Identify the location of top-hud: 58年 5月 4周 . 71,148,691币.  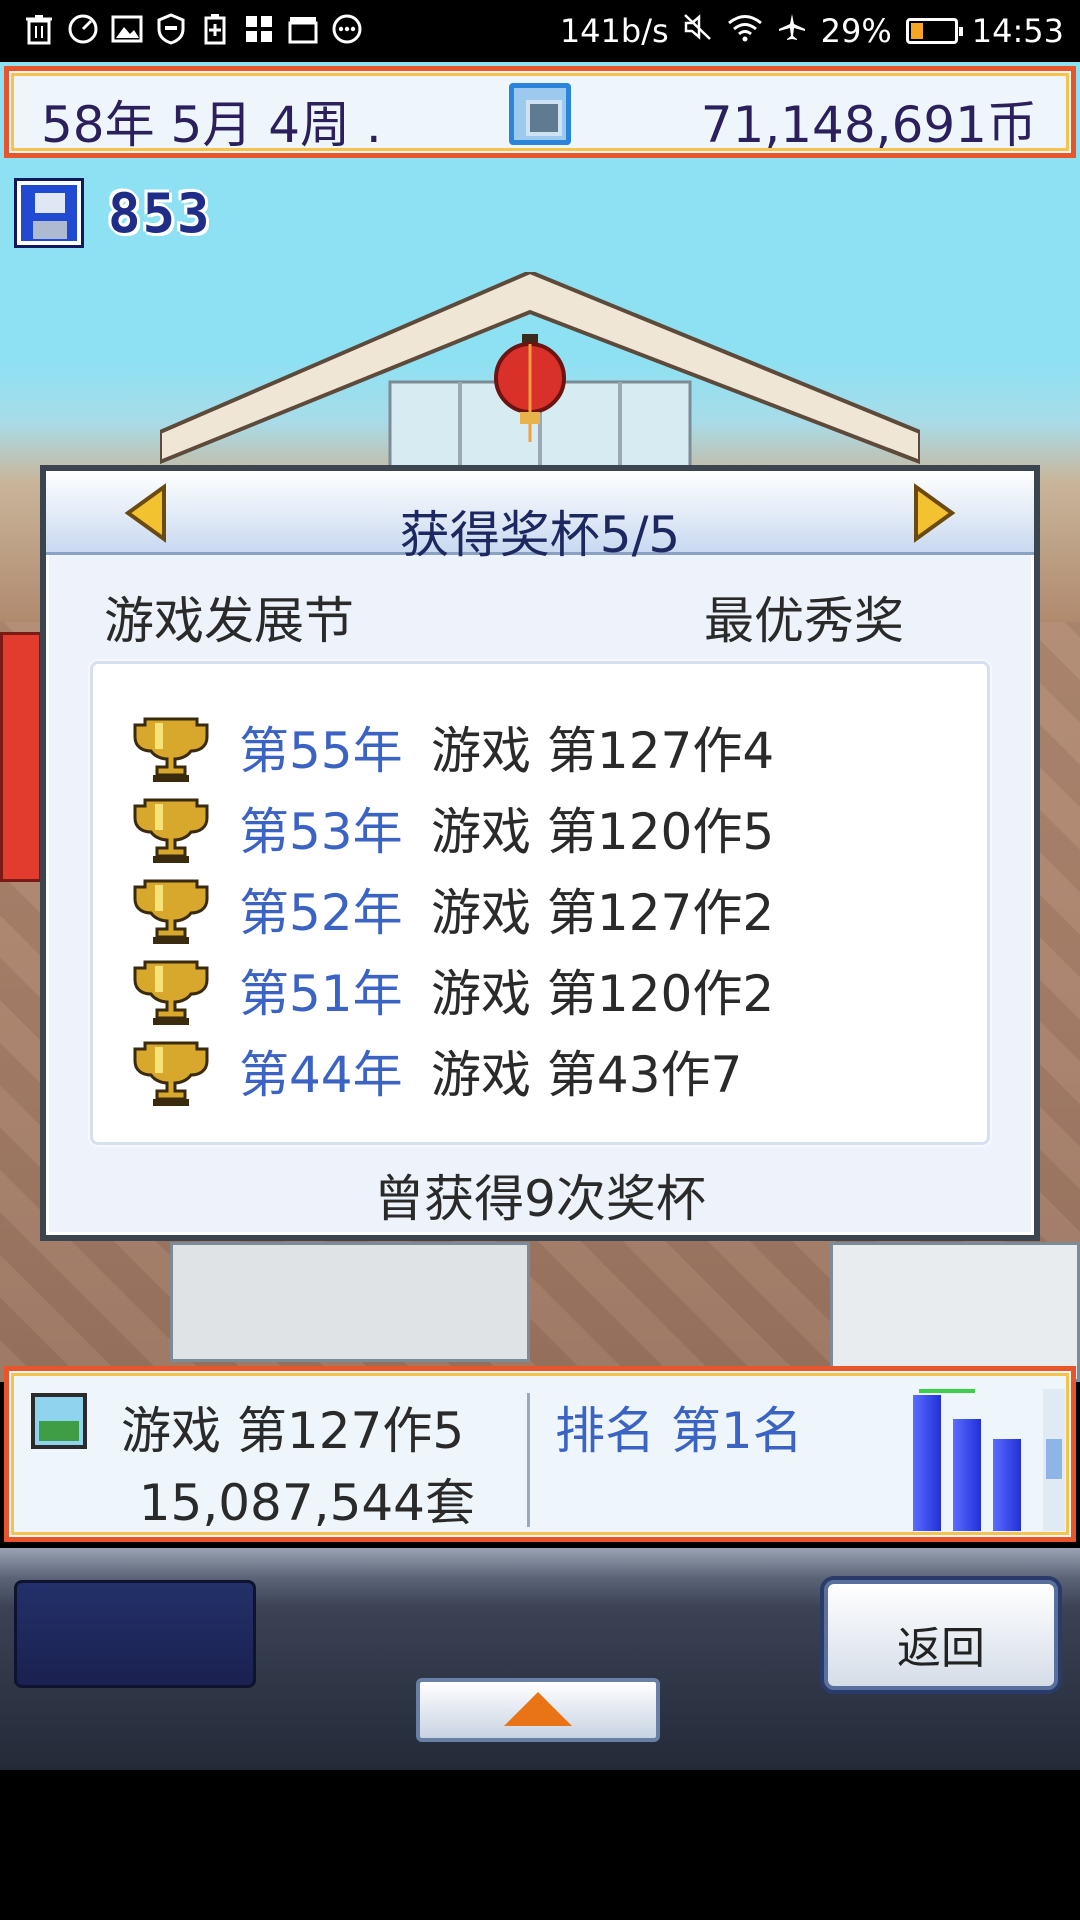
(540, 112).